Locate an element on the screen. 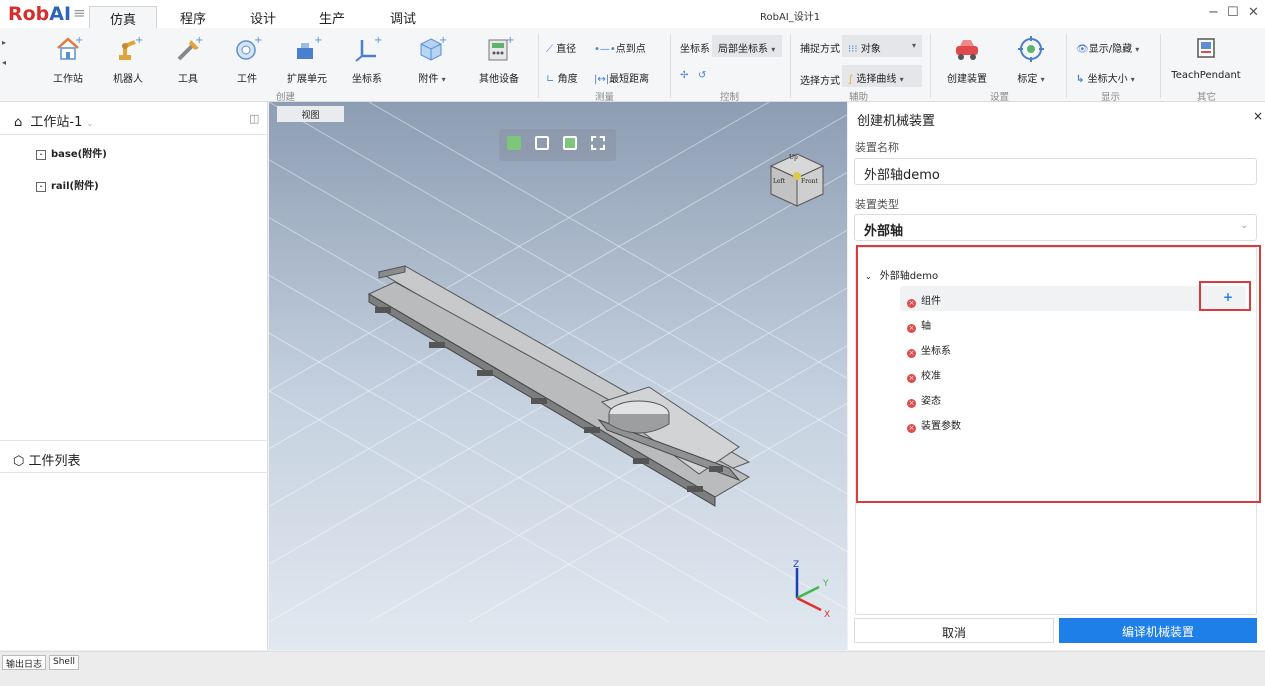 Image resolution: width=1265 pixels, height=686 pixels. workpiece-button: + 工件 is located at coordinates (247, 59).